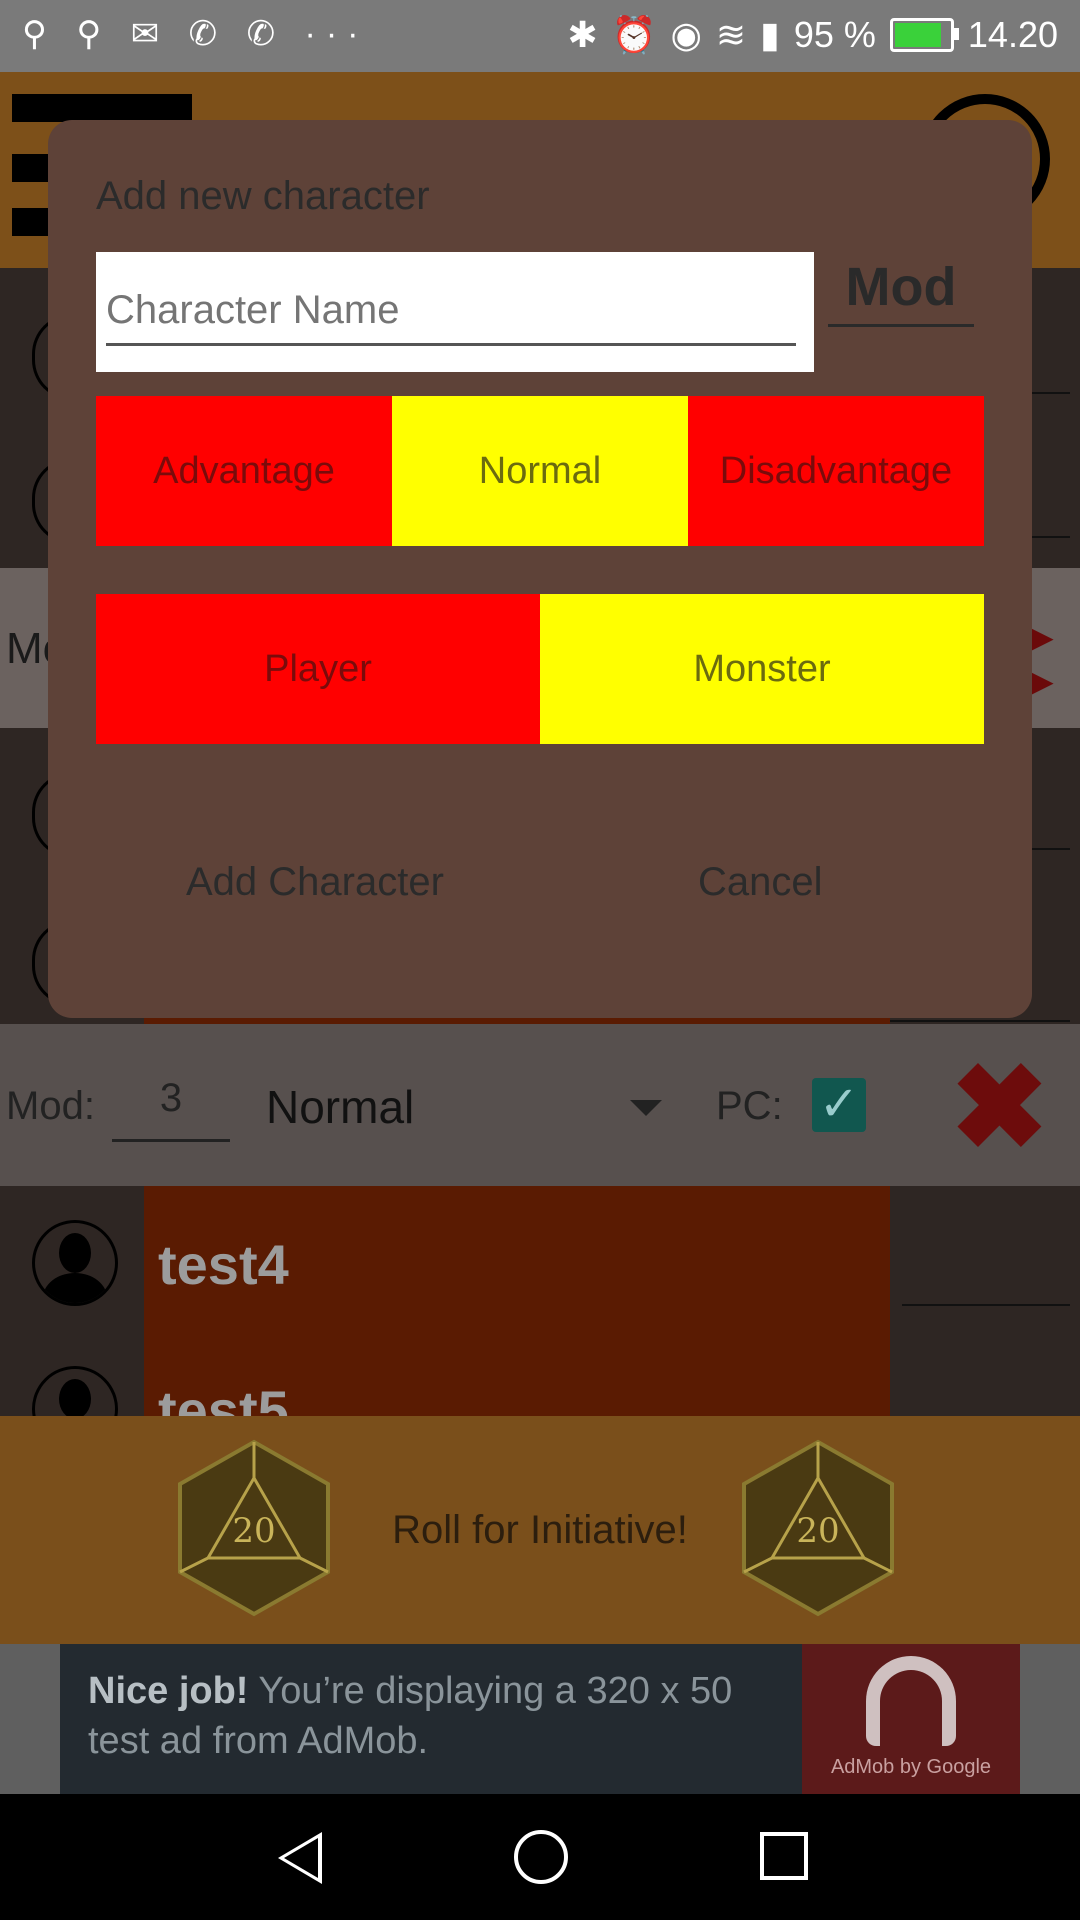  What do you see at coordinates (540, 471) in the screenshot?
I see `normal-option: Normal` at bounding box center [540, 471].